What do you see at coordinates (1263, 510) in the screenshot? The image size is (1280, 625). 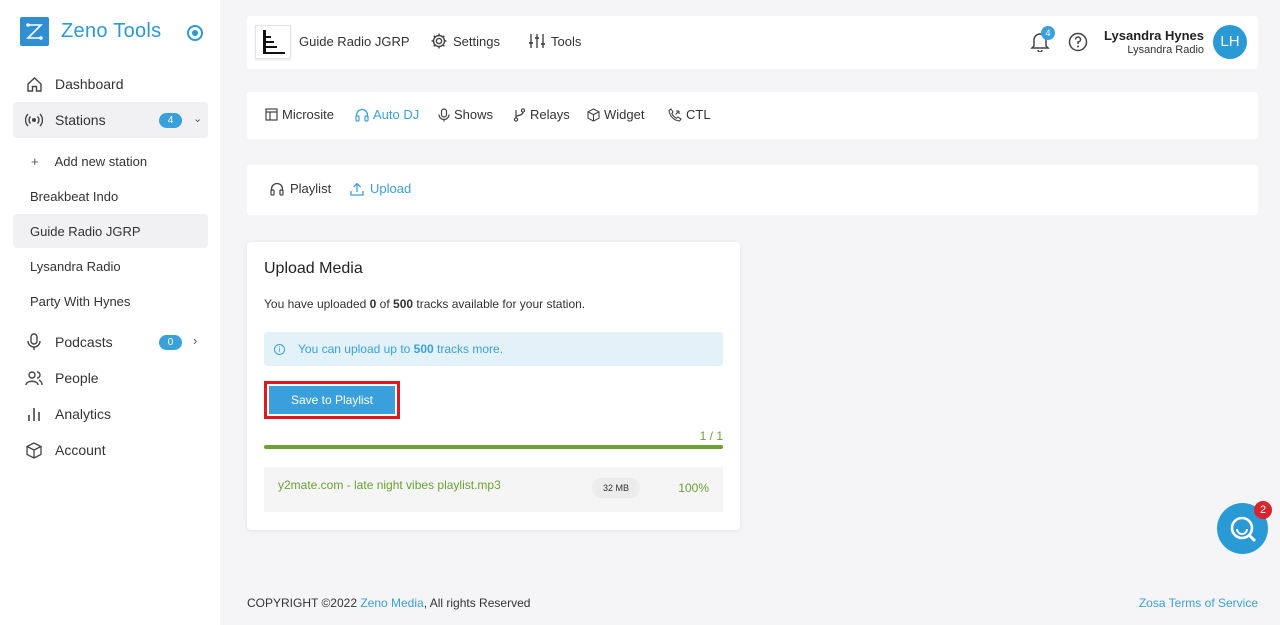 I see `chat-unread-badge: 2` at bounding box center [1263, 510].